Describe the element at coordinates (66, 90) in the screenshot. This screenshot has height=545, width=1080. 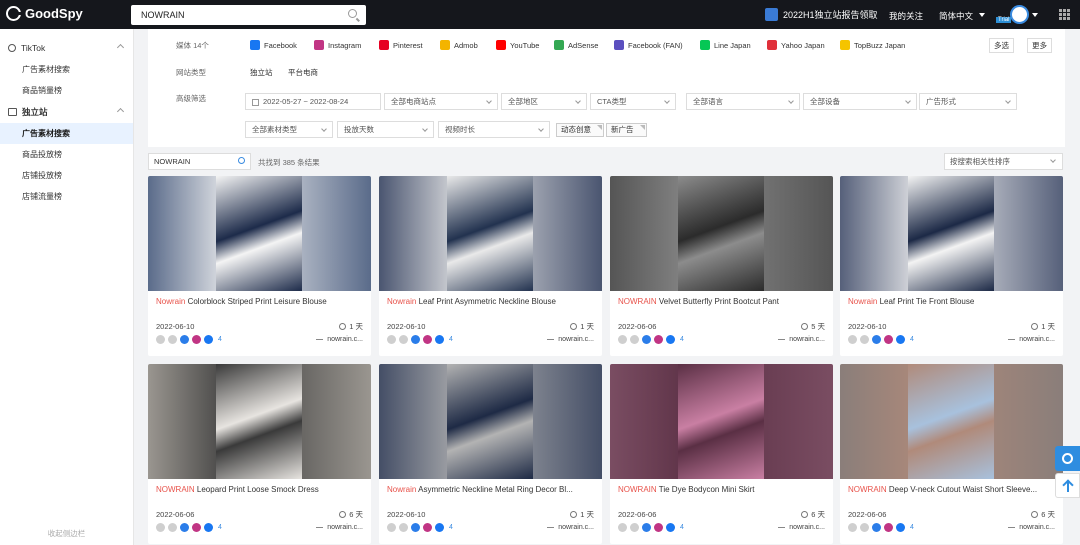
I see `sidebar-item-tiktok-sales: 商品销量榜` at that location.